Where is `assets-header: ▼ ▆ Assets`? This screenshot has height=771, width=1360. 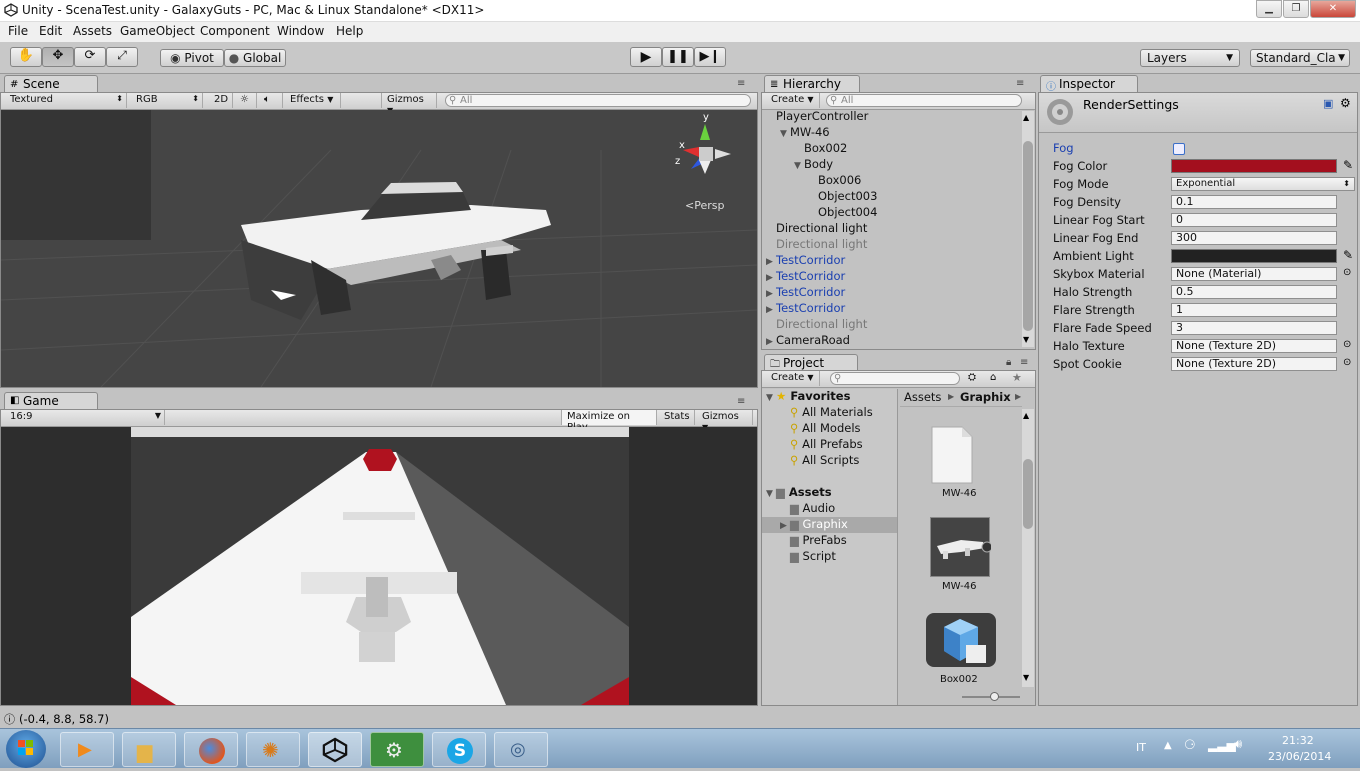
assets-header: ▼ ▆ Assets is located at coordinates (799, 493).